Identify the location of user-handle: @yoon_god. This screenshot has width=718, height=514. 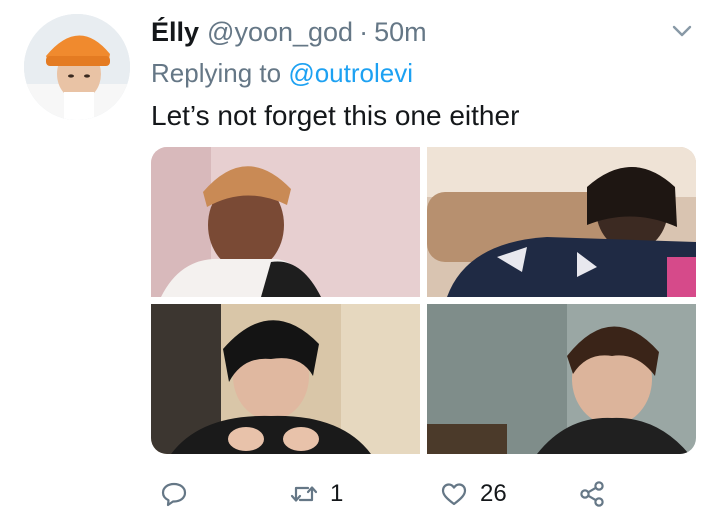
(280, 32).